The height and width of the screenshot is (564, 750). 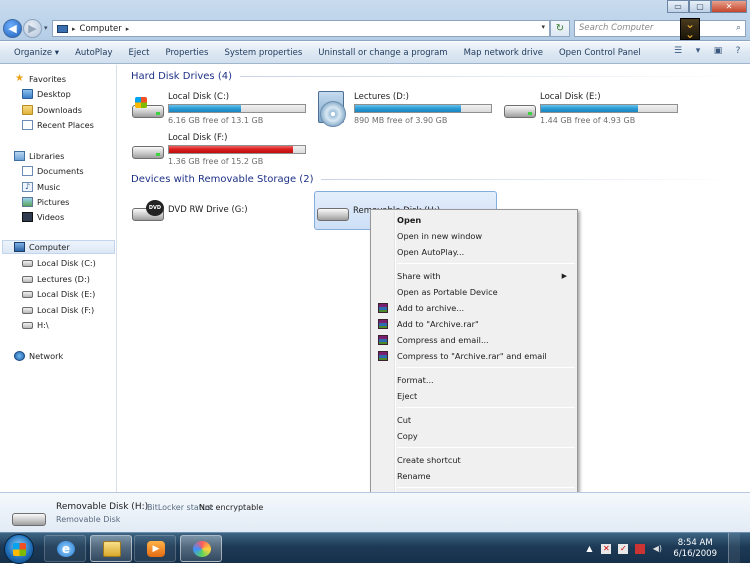 I want to click on menu-item-eject: Eject, so click(x=474, y=396).